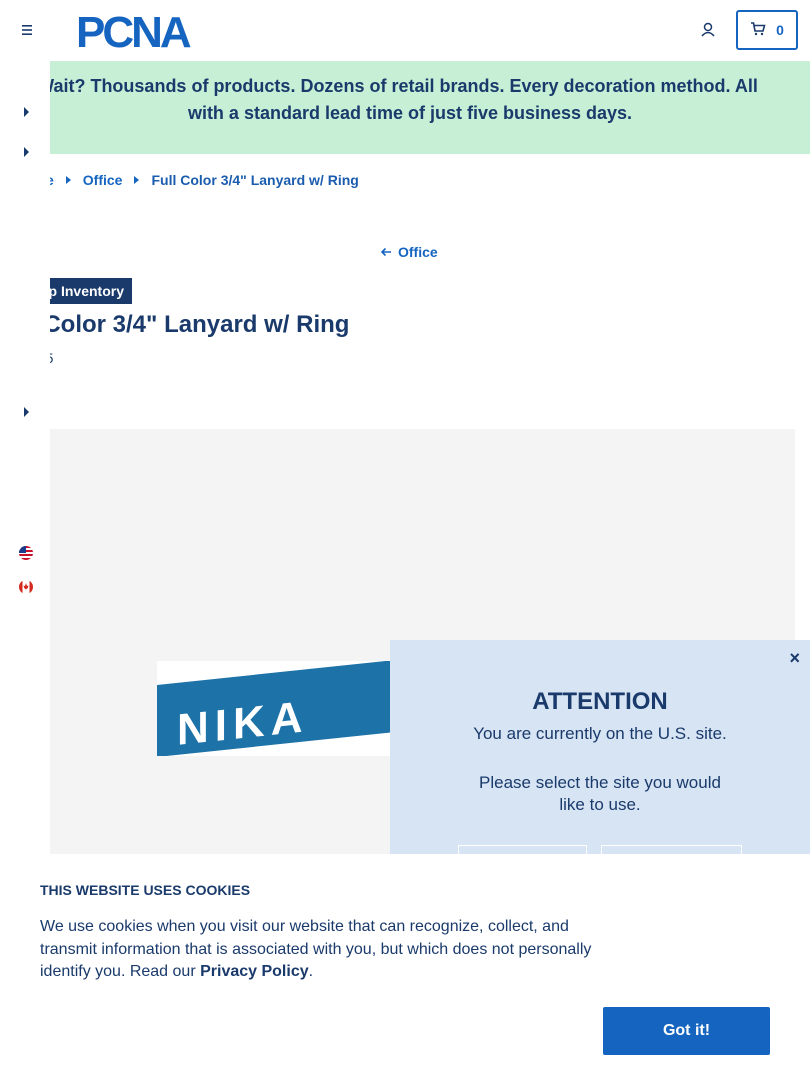 This screenshot has height=1080, width=810. I want to click on hamburger-menu-icon, so click(28, 30).